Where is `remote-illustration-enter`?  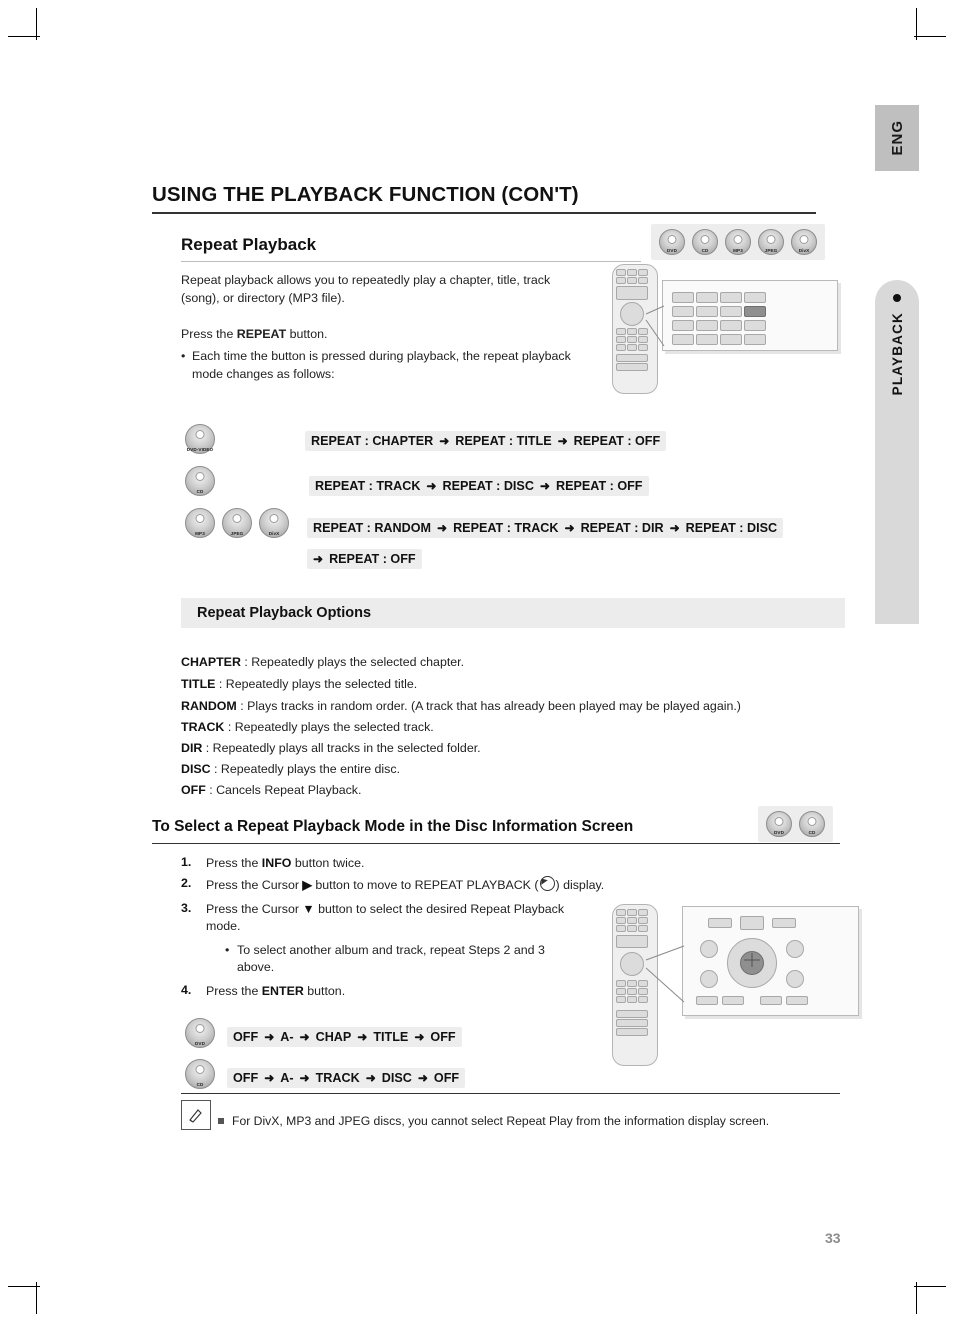
remote-illustration-enter is located at coordinates (731, 985).